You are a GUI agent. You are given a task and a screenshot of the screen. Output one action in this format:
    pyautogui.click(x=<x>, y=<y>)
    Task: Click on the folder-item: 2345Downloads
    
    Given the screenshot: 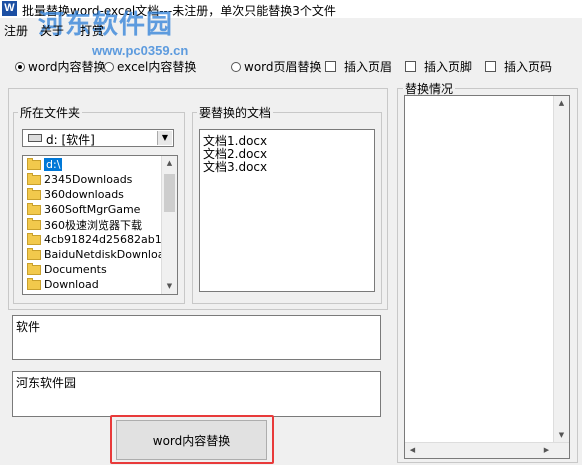 What is the action you would take?
    pyautogui.click(x=79, y=179)
    